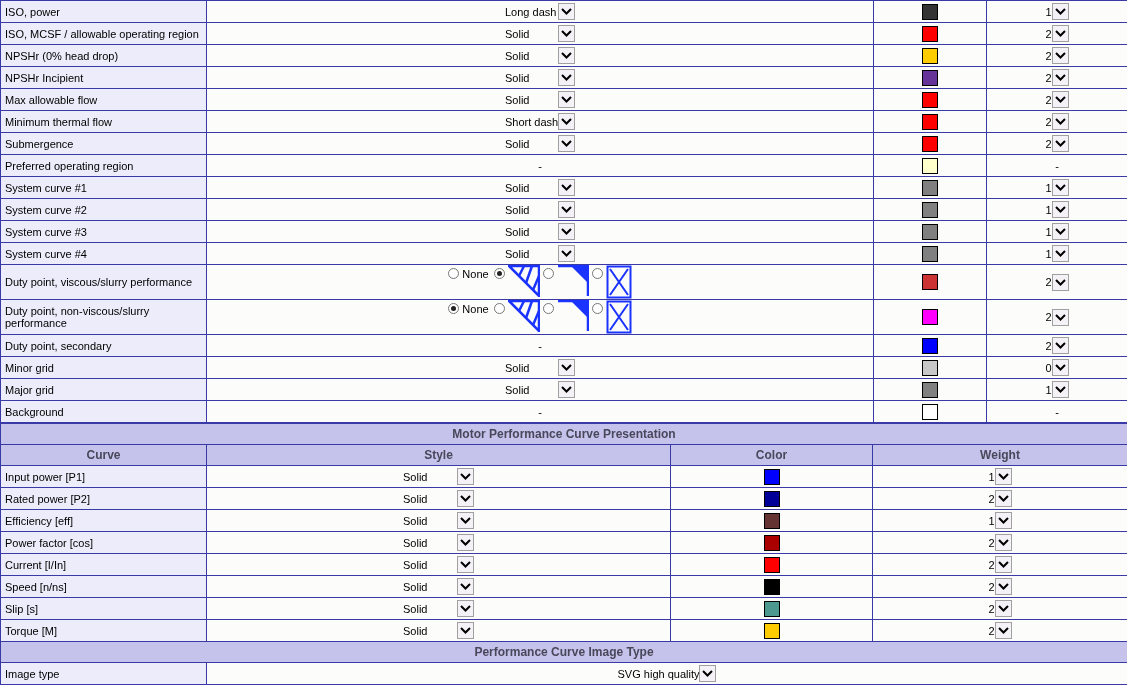 This screenshot has width=1127, height=685. I want to click on style-dropdown: Short dash, so click(540, 121).